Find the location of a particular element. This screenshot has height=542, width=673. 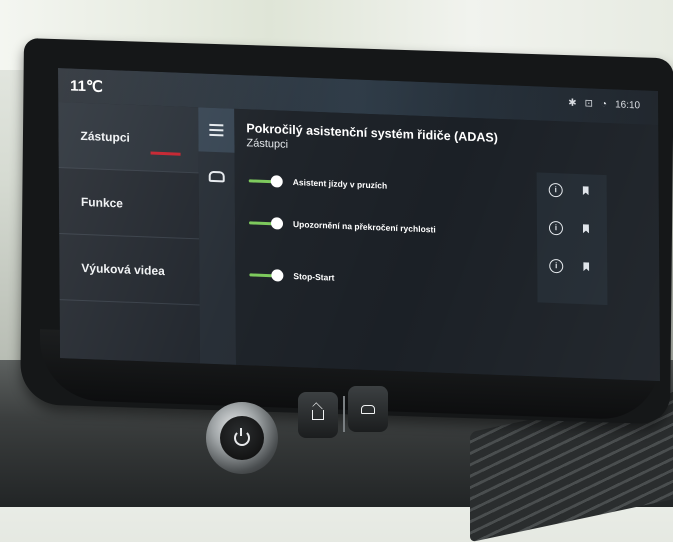

vehicle-button is located at coordinates (217, 175).